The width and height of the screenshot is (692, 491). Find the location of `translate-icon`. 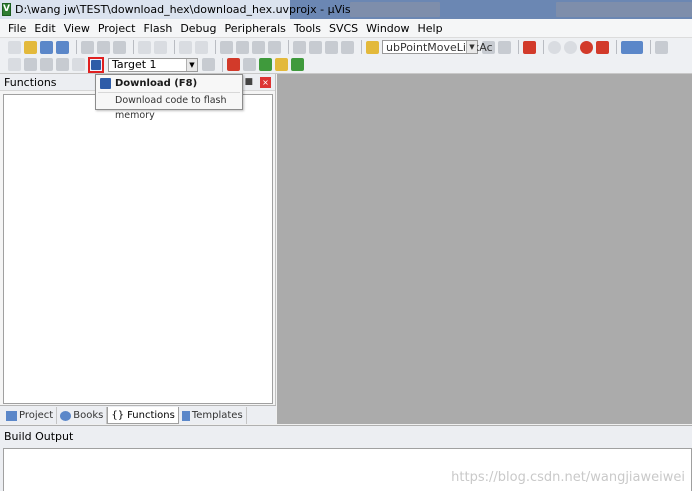

translate-icon is located at coordinates (14, 64).